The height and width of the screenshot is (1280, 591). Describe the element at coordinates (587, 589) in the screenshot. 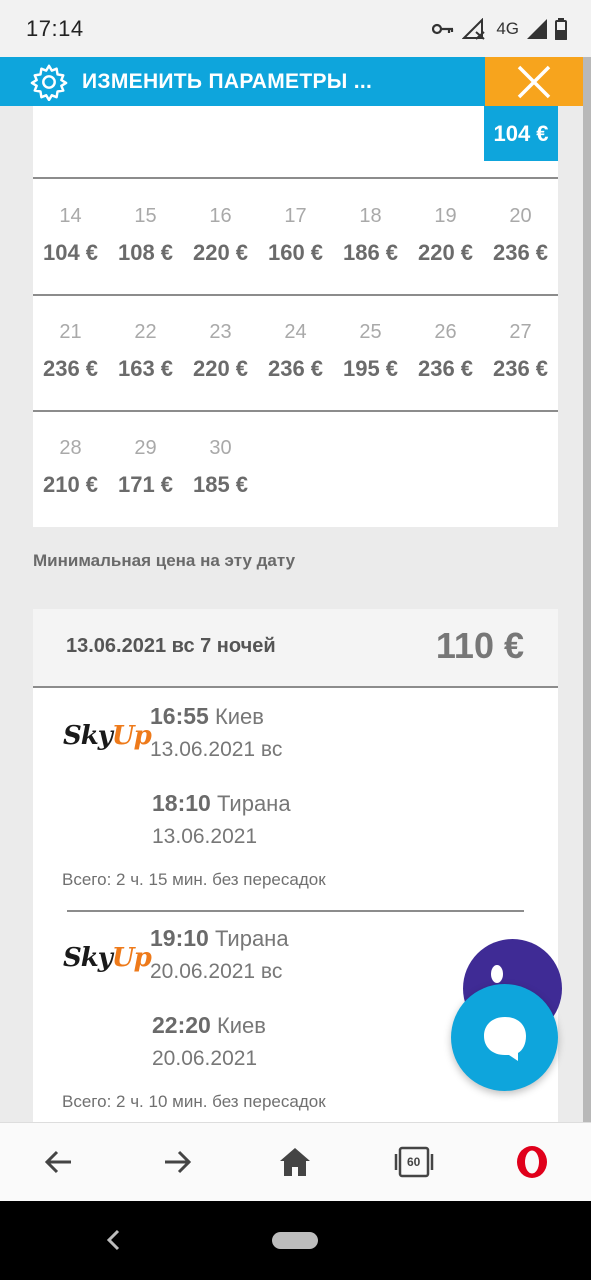

I see `page-scrollbar` at that location.